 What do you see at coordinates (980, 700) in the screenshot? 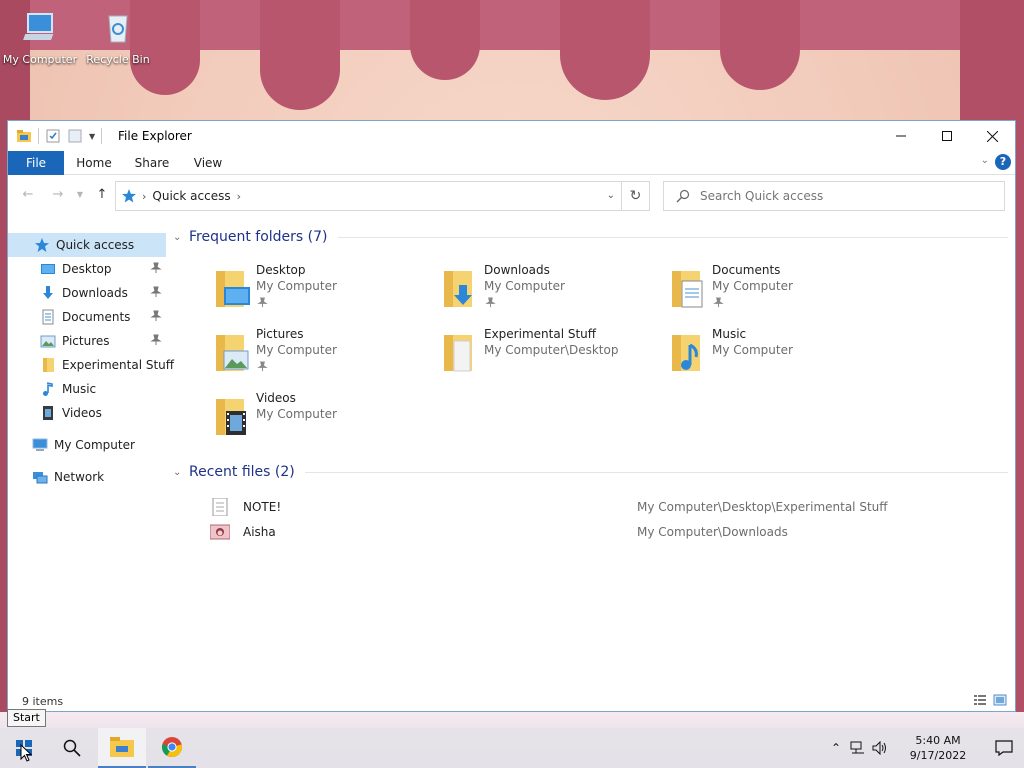
I see `details-view-icon` at bounding box center [980, 700].